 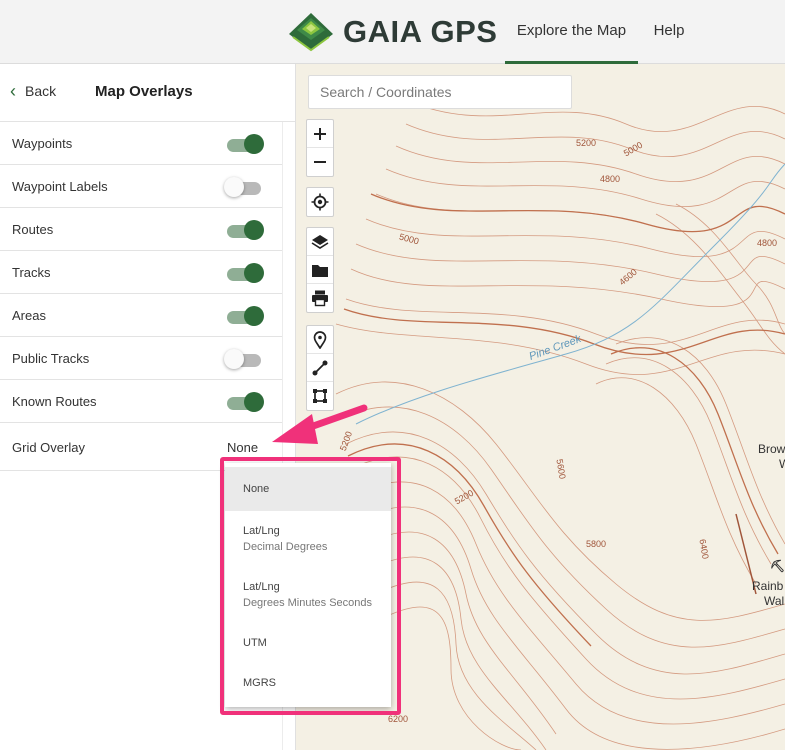 I want to click on overlay-row-routes: Routes, so click(x=141, y=229).